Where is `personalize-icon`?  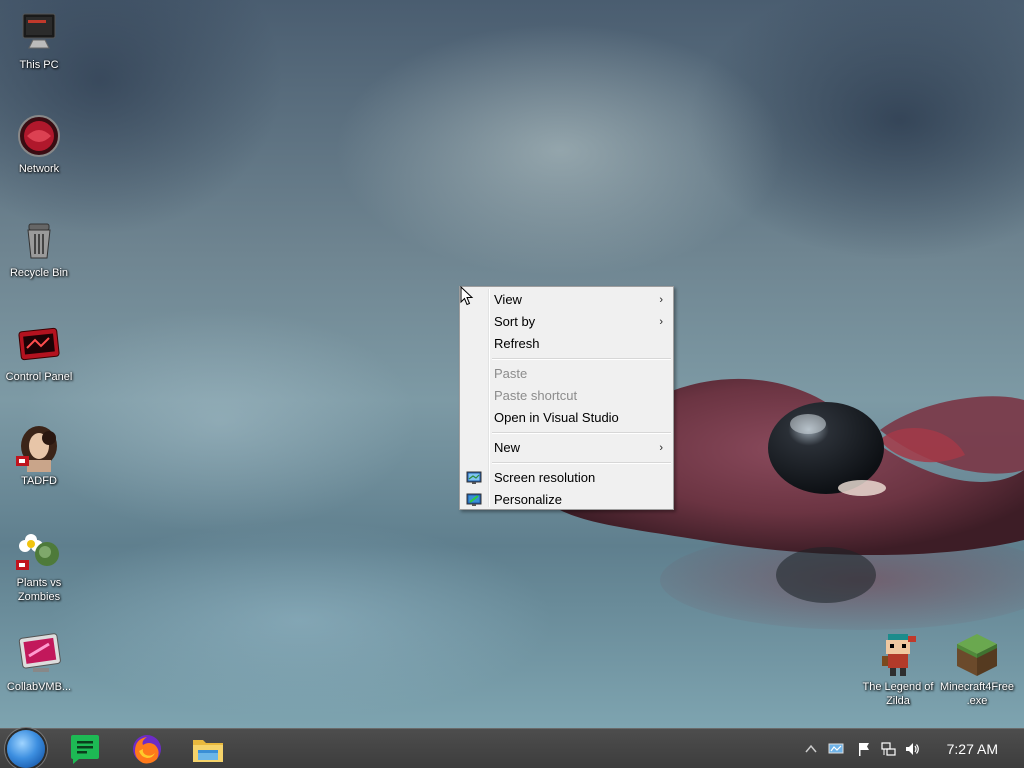 personalize-icon is located at coordinates (474, 499).